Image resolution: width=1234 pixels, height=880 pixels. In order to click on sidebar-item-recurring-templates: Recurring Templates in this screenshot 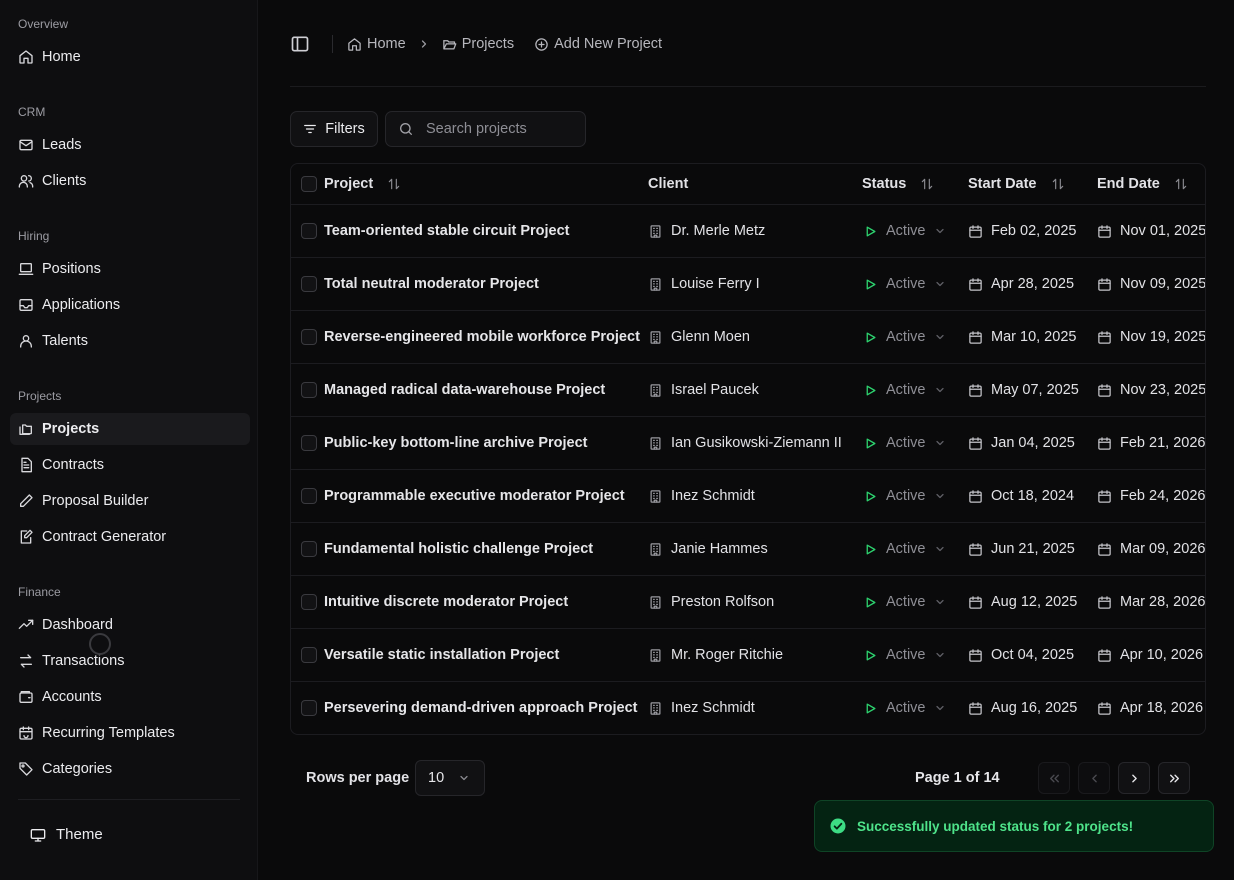, I will do `click(130, 733)`.